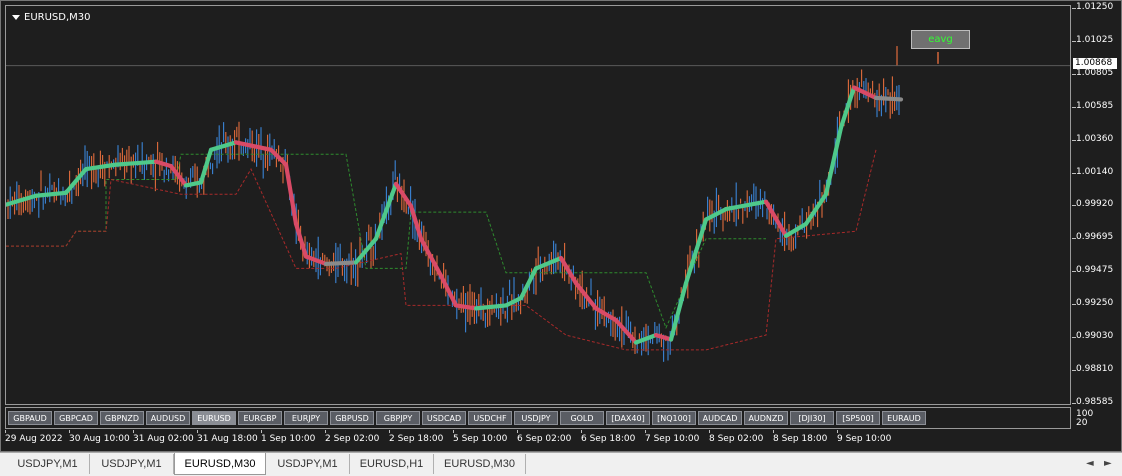 Image resolution: width=1122 pixels, height=476 pixels. Describe the element at coordinates (30, 418) in the screenshot. I see `symbol-button-gbpaud: GBPAUD` at that location.